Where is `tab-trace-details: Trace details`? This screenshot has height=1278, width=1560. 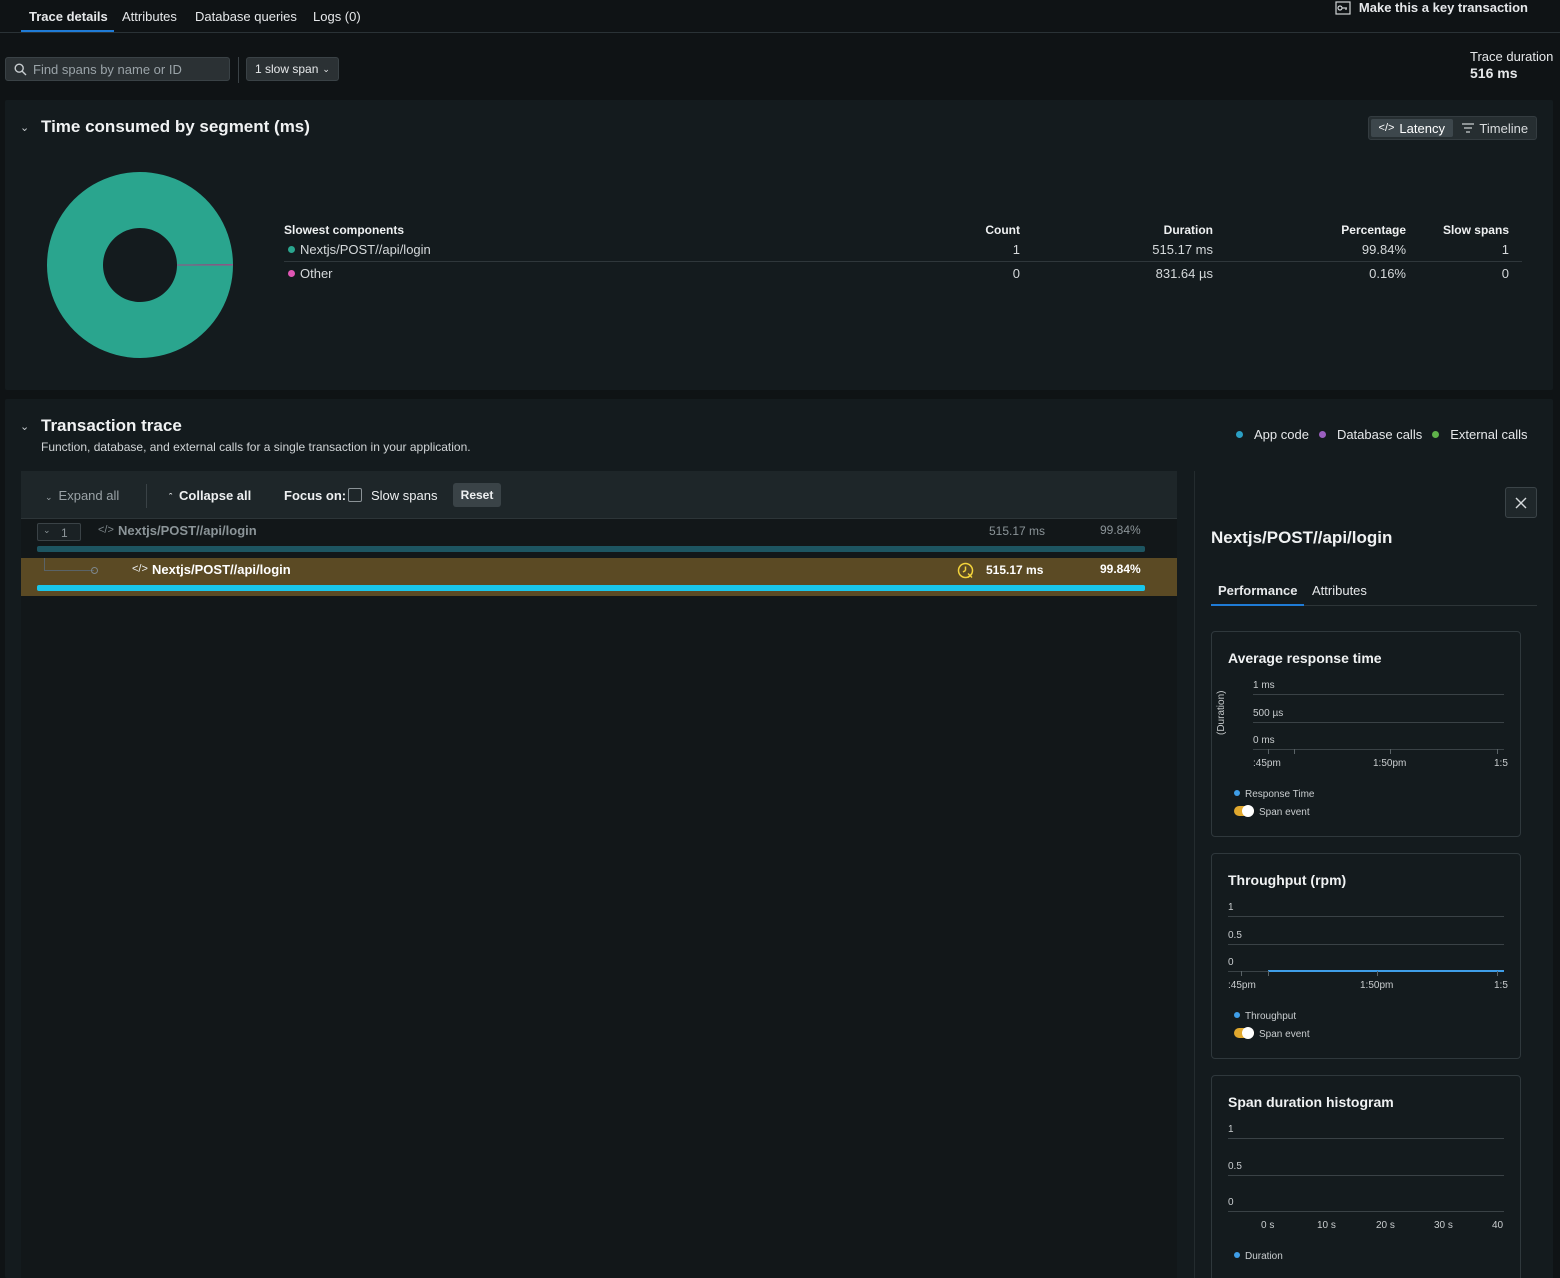 tab-trace-details: Trace details is located at coordinates (68, 16).